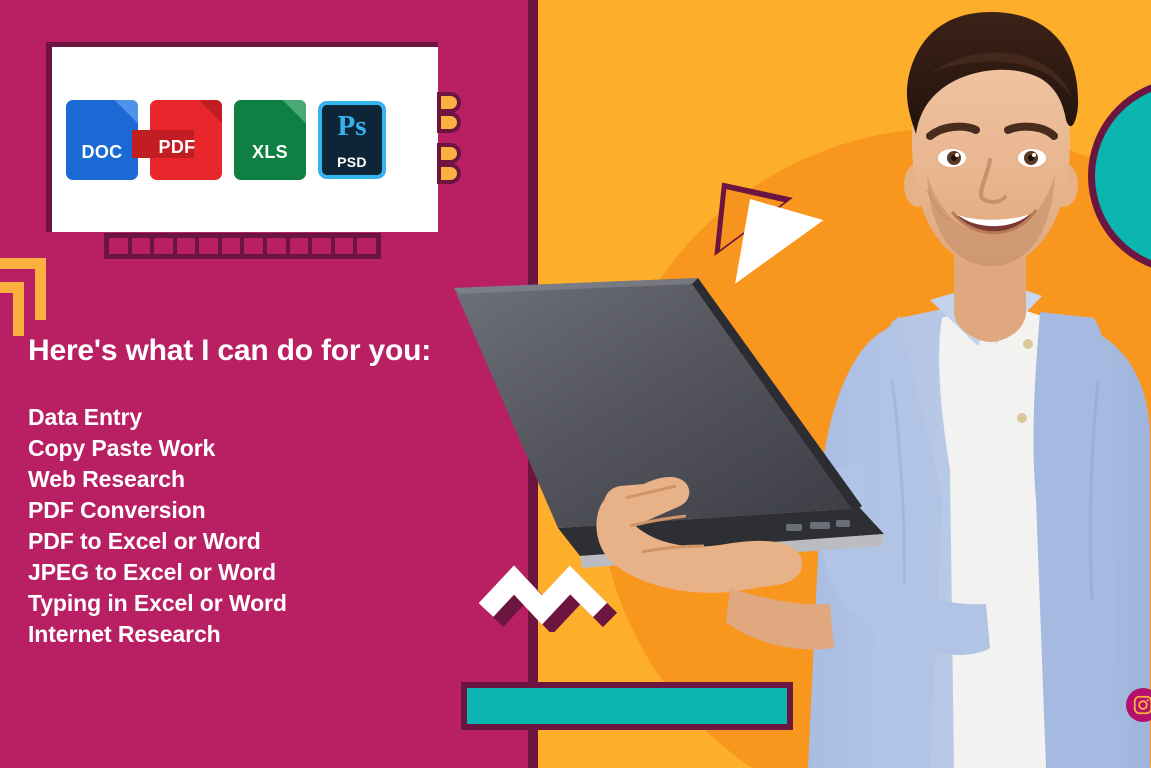  I want to click on list-item: Internet Research, so click(124, 634).